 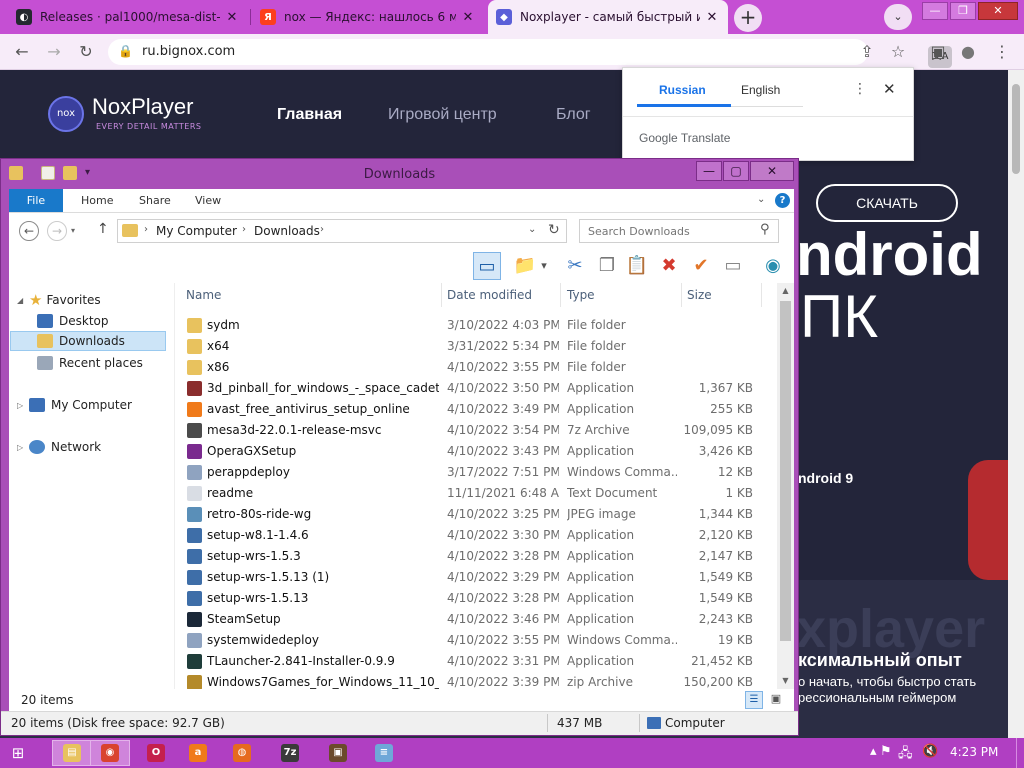 I want to click on explorer-maximize-button: ▢, so click(x=736, y=171).